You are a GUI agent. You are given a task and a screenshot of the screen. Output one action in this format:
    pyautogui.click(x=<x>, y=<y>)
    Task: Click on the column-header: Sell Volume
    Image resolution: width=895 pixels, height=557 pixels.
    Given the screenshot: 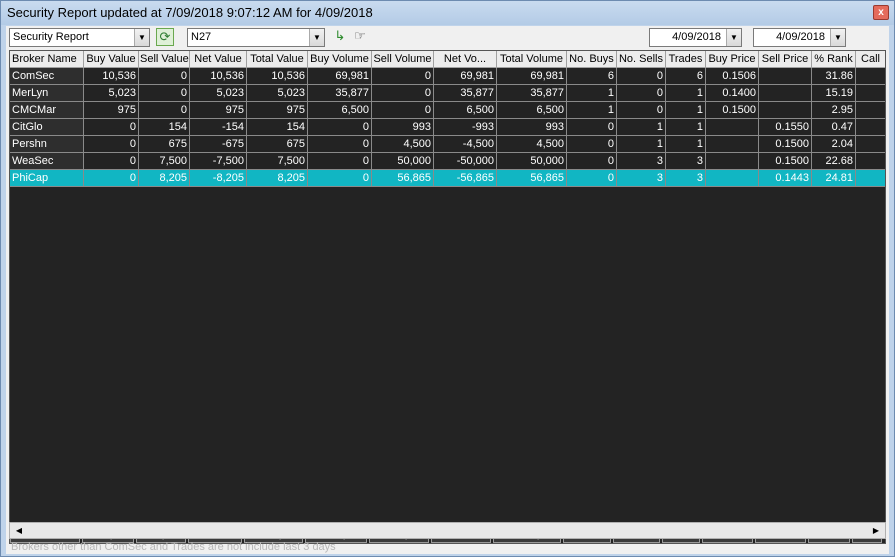 What is the action you would take?
    pyautogui.click(x=403, y=59)
    